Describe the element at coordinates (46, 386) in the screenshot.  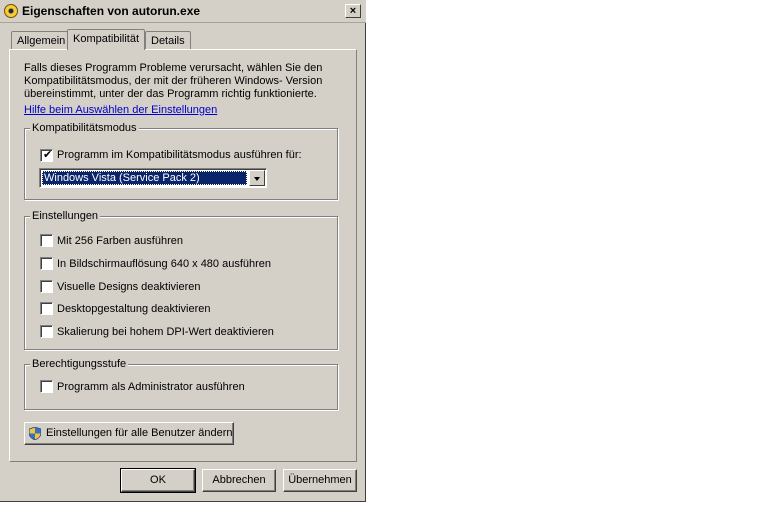
I see `checkbox-run-as-admin` at that location.